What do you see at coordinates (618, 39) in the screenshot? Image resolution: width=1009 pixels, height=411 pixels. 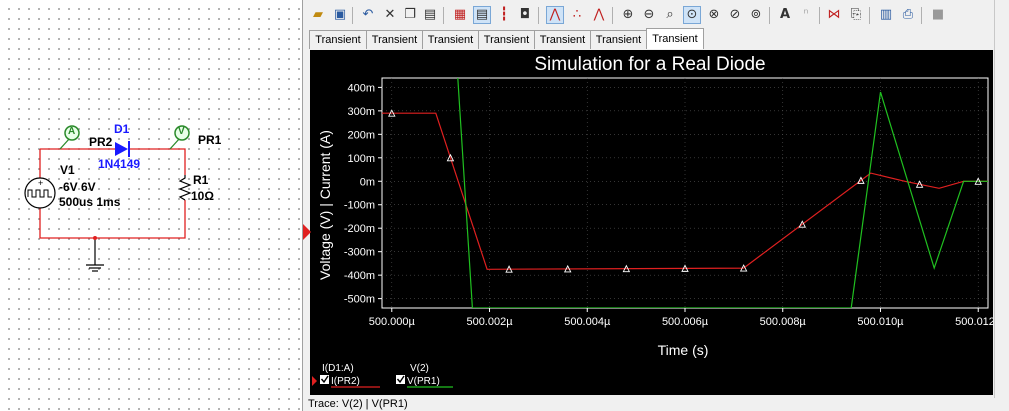 I see `tab-transient-6: Transient` at bounding box center [618, 39].